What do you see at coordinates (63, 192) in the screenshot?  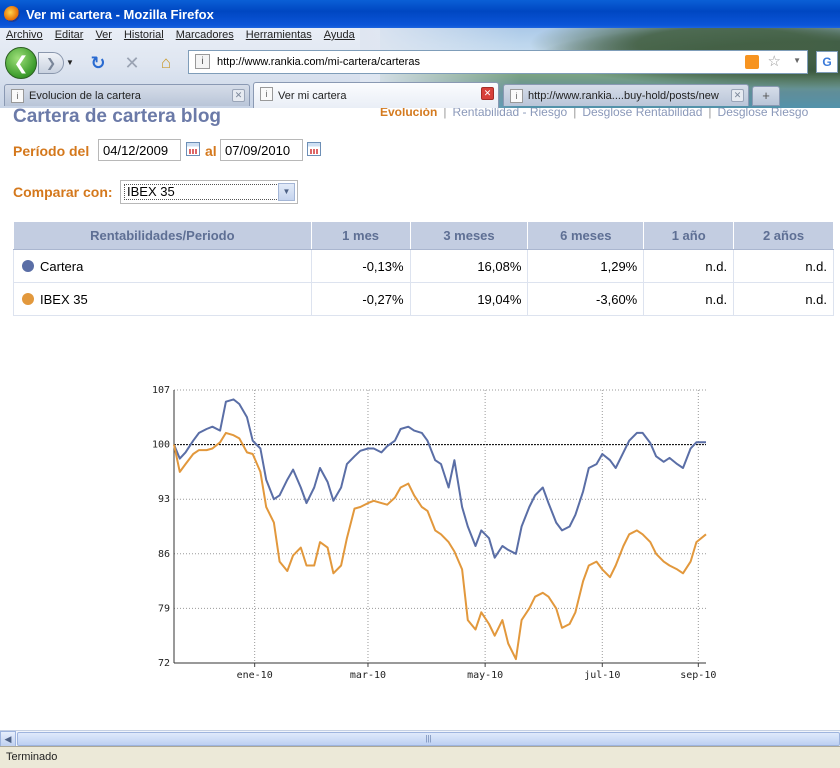 I see `compare-label: Comparar con:` at bounding box center [63, 192].